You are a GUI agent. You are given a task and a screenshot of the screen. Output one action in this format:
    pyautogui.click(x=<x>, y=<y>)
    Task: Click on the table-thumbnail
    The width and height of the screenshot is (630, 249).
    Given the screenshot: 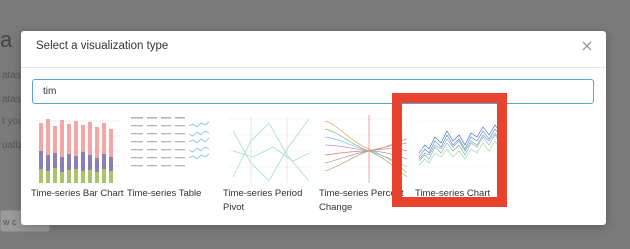 What is the action you would take?
    pyautogui.click(x=170, y=142)
    